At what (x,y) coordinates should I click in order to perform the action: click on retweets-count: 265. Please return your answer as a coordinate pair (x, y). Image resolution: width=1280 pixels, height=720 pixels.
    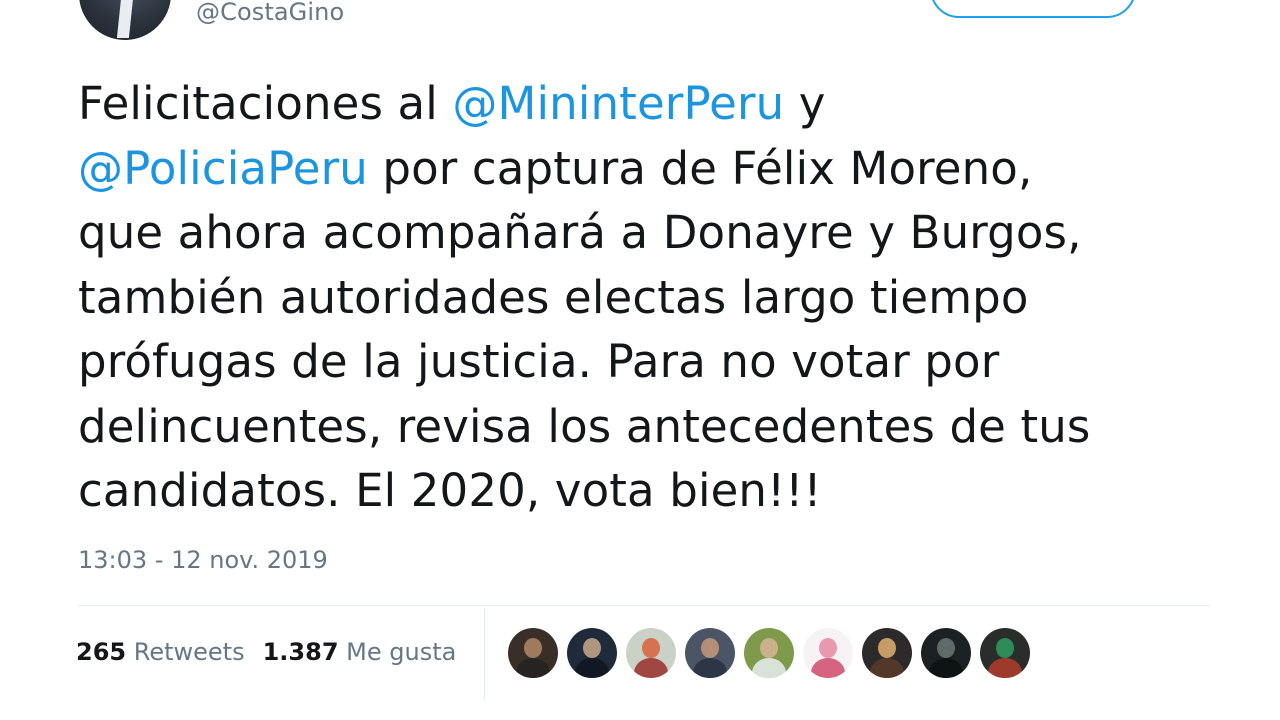
    Looking at the image, I should click on (101, 652).